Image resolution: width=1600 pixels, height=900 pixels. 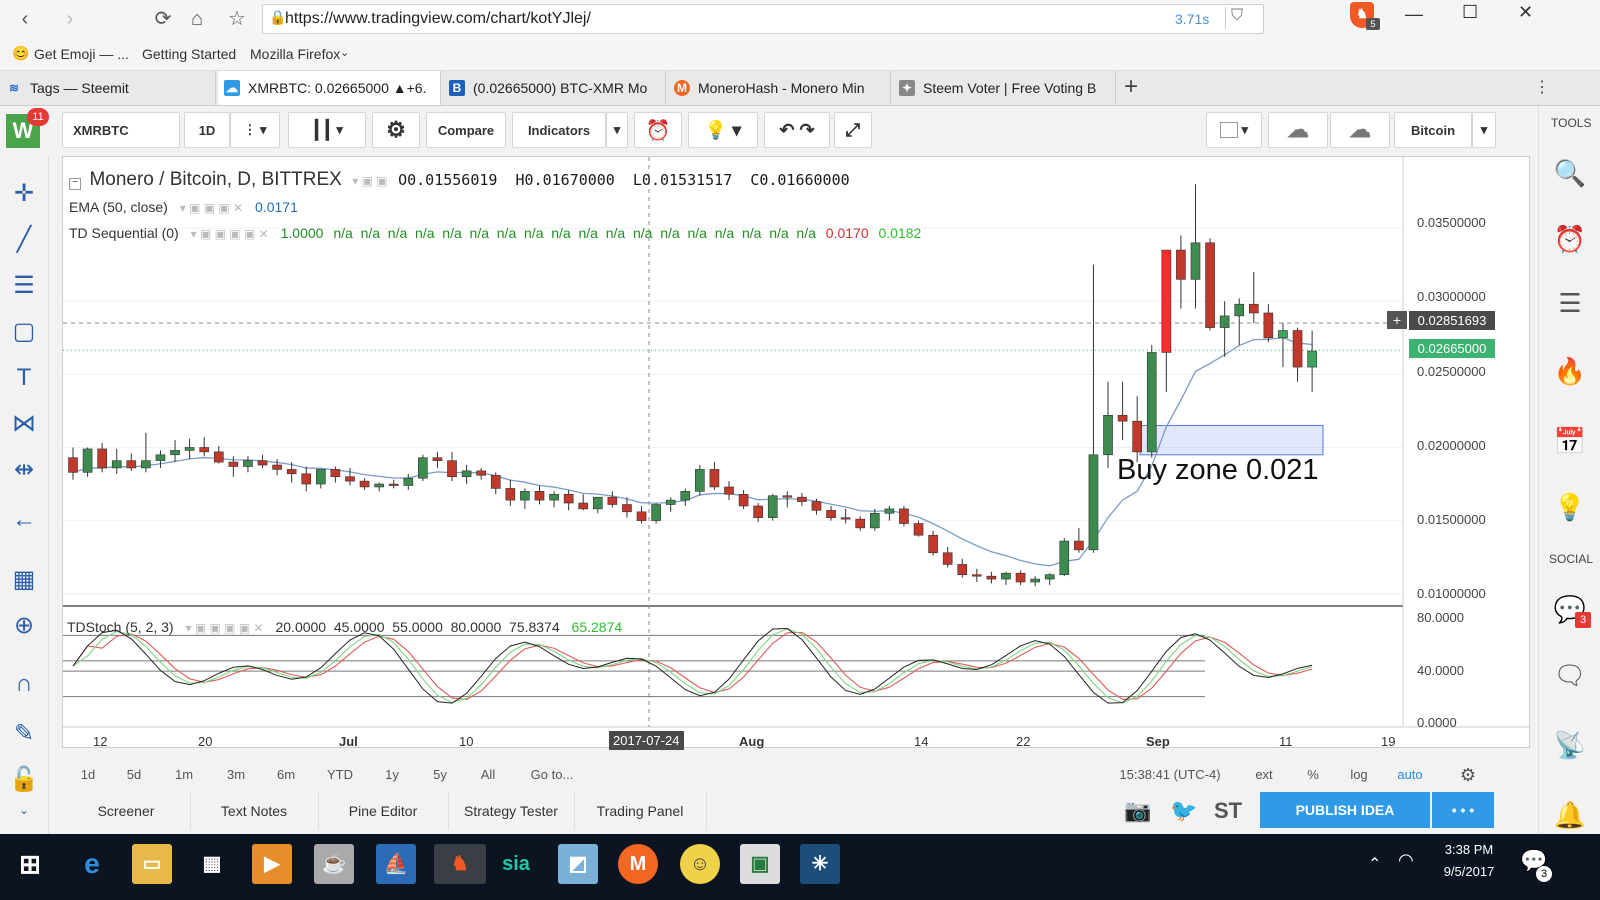 What do you see at coordinates (488, 775) in the screenshot?
I see `range-all: All` at bounding box center [488, 775].